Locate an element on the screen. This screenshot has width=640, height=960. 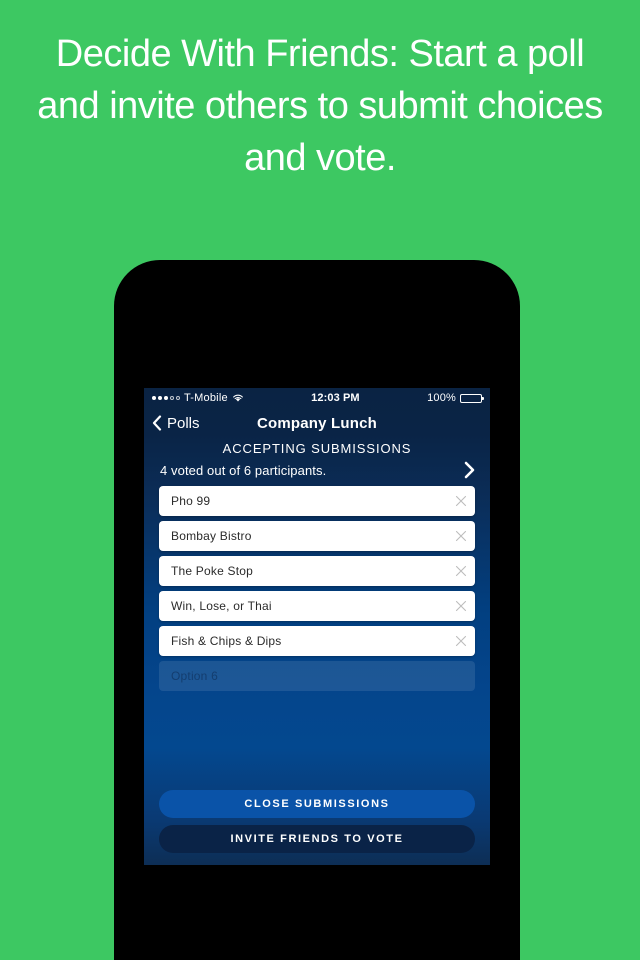
action-buttons: CLOSE SUBMISSIONS INVITE FRIENDS TO VOTE is located at coordinates (317, 827).